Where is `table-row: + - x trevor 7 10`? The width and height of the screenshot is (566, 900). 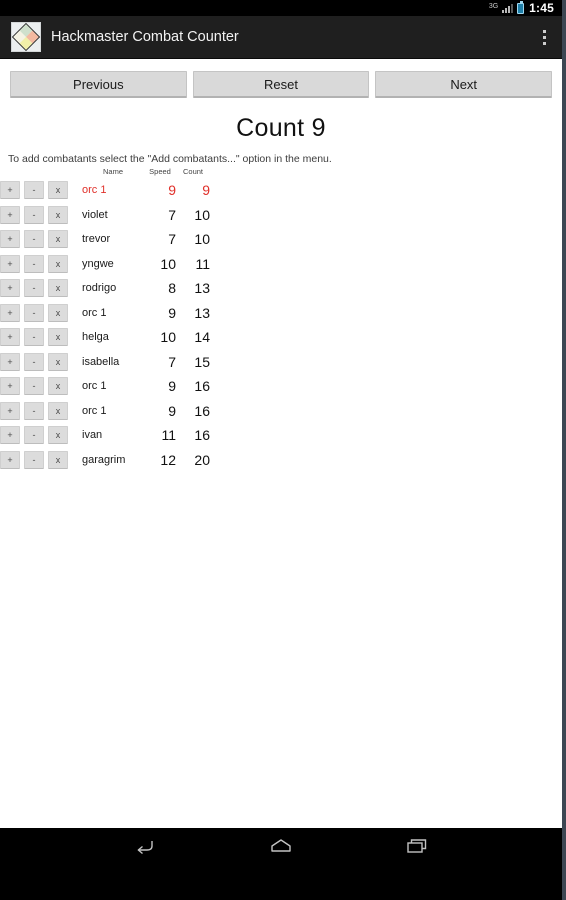 table-row: + - x trevor 7 10 is located at coordinates (105, 239).